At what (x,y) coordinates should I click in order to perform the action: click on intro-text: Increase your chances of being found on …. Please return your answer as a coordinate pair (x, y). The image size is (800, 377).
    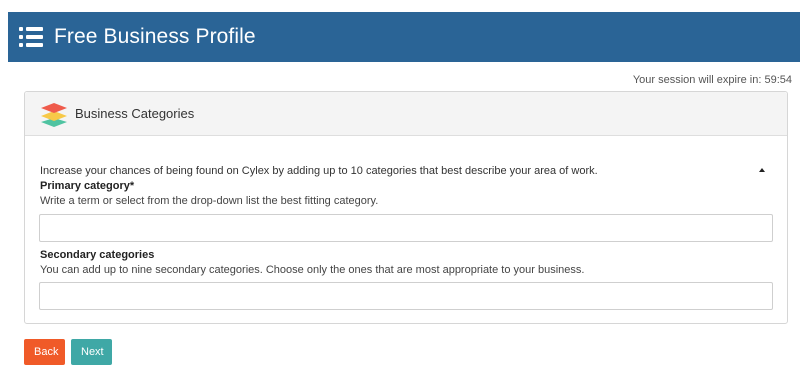
    Looking at the image, I should click on (319, 171).